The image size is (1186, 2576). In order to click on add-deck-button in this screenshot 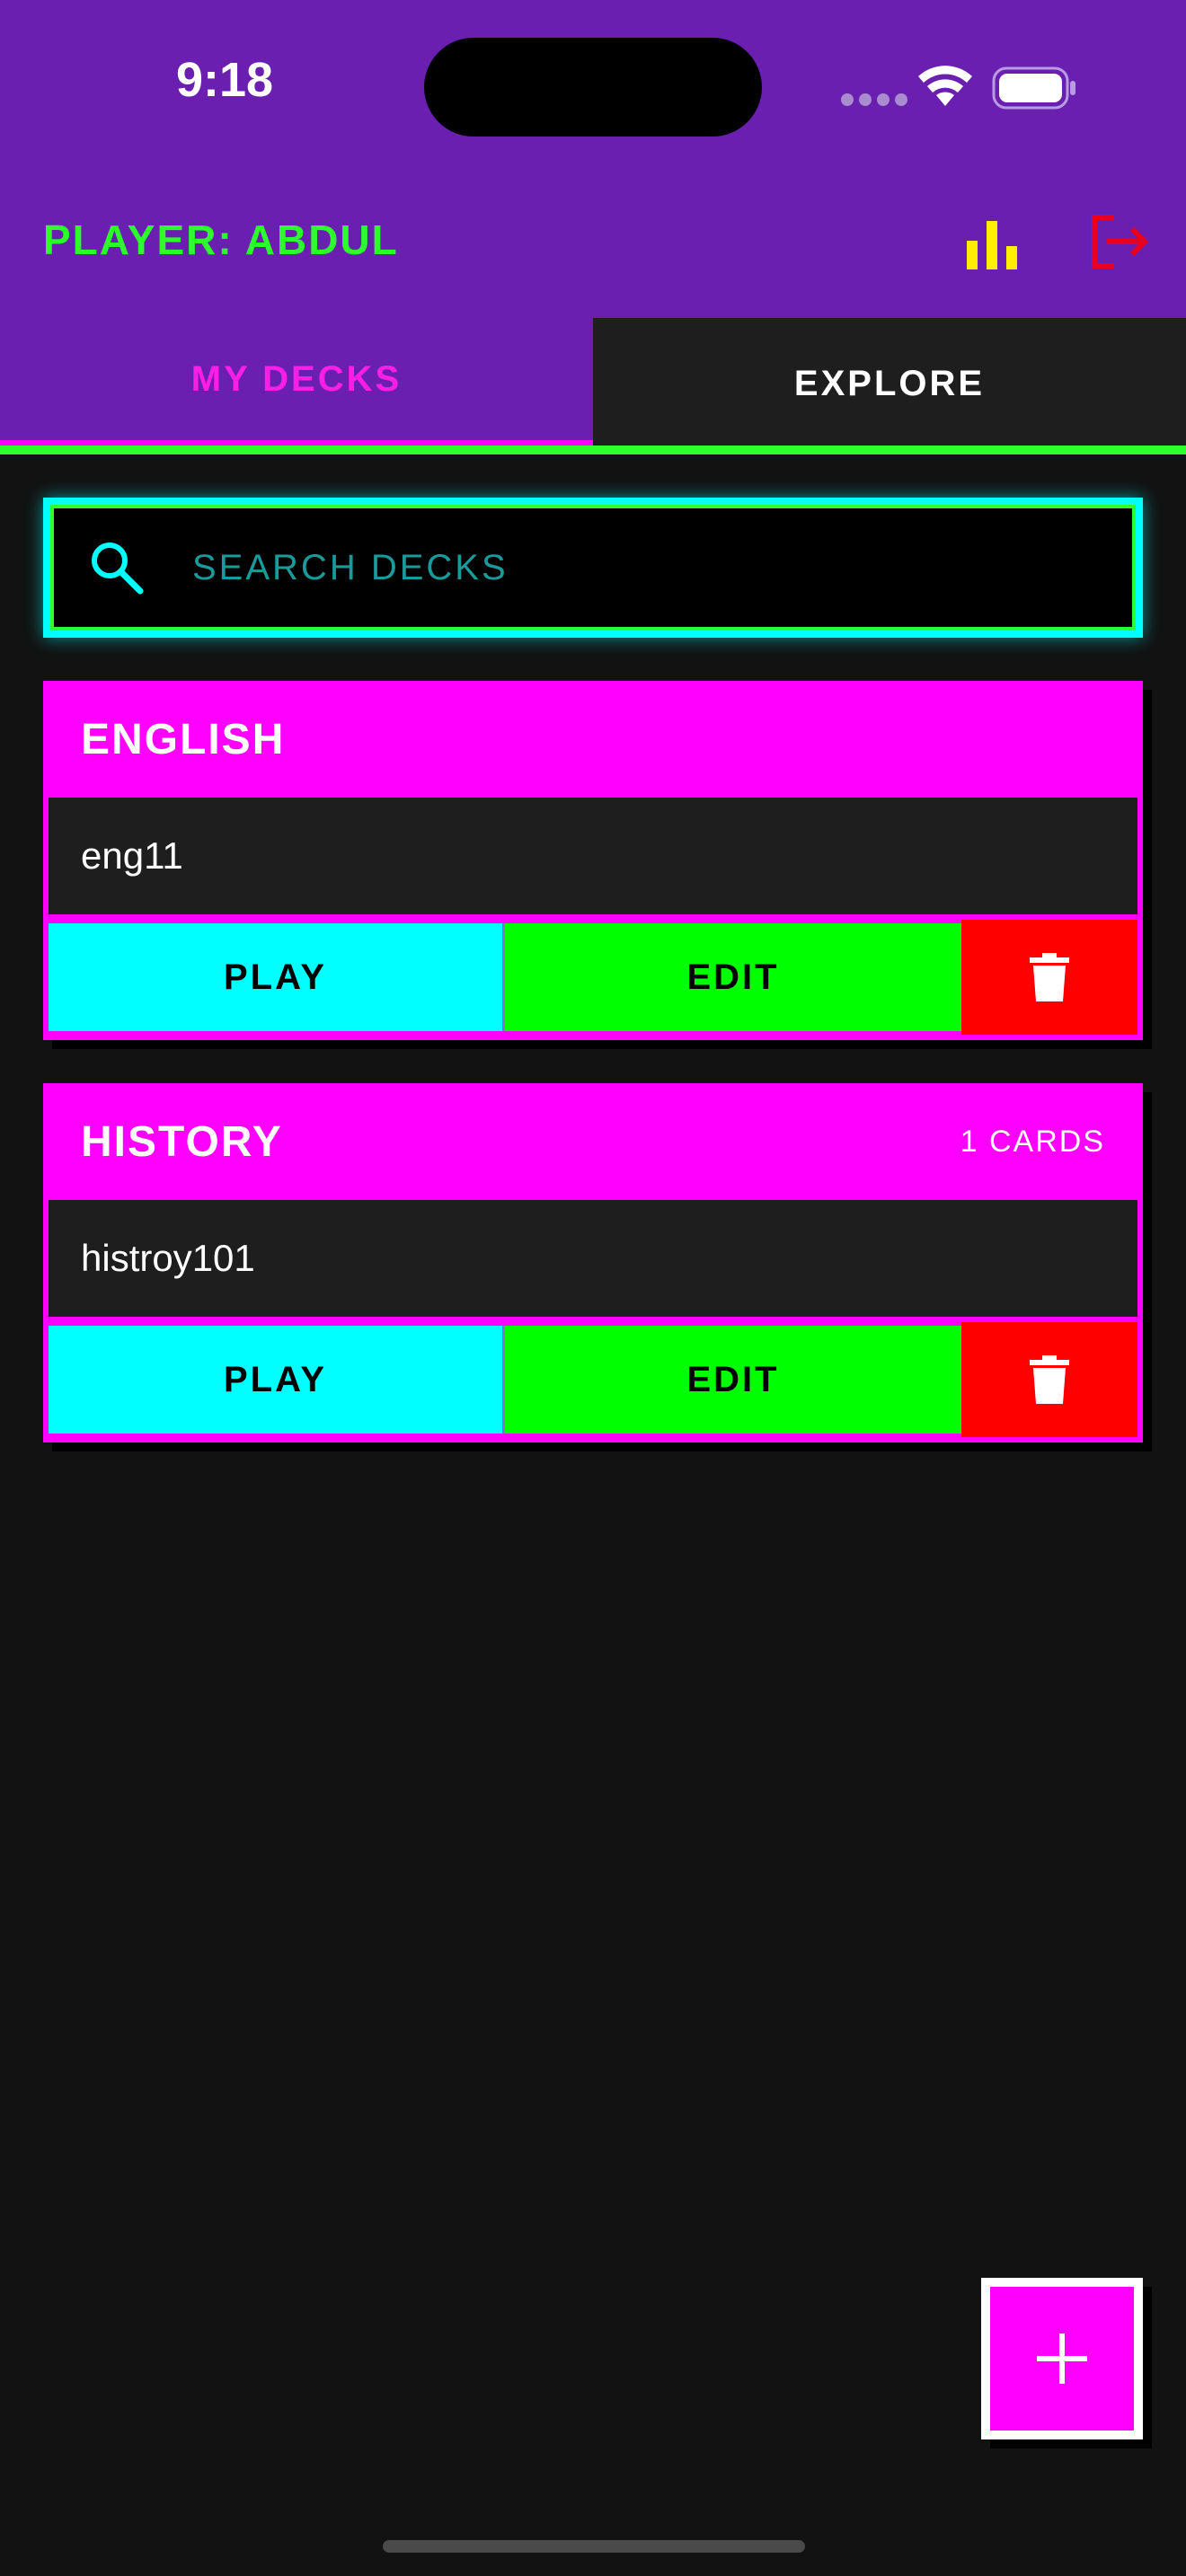, I will do `click(1062, 2358)`.